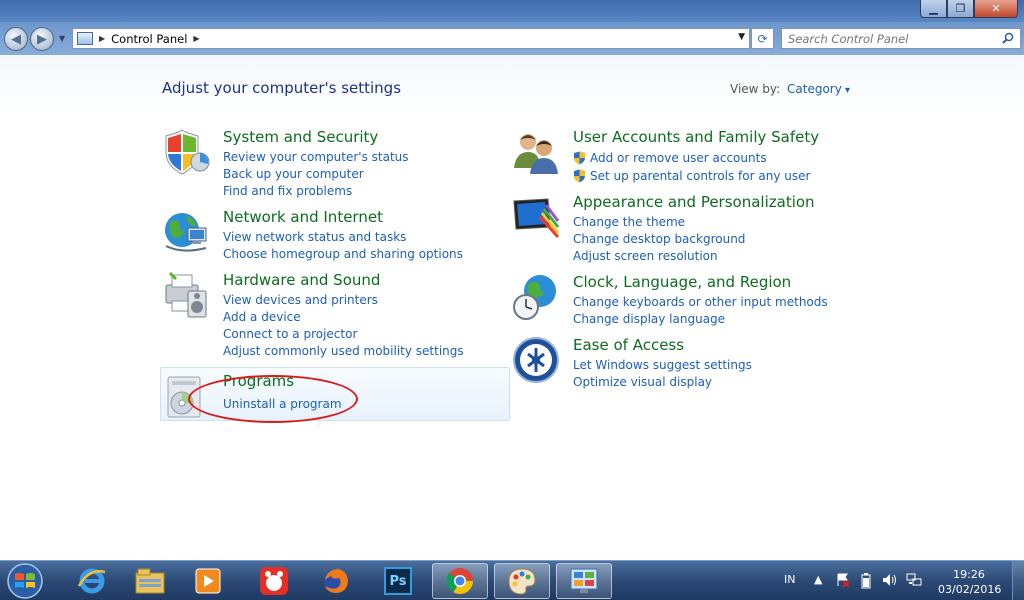 This screenshot has height=600, width=1024. Describe the element at coordinates (696, 137) in the screenshot. I see `category-title: User Accounts and Family Safety` at that location.